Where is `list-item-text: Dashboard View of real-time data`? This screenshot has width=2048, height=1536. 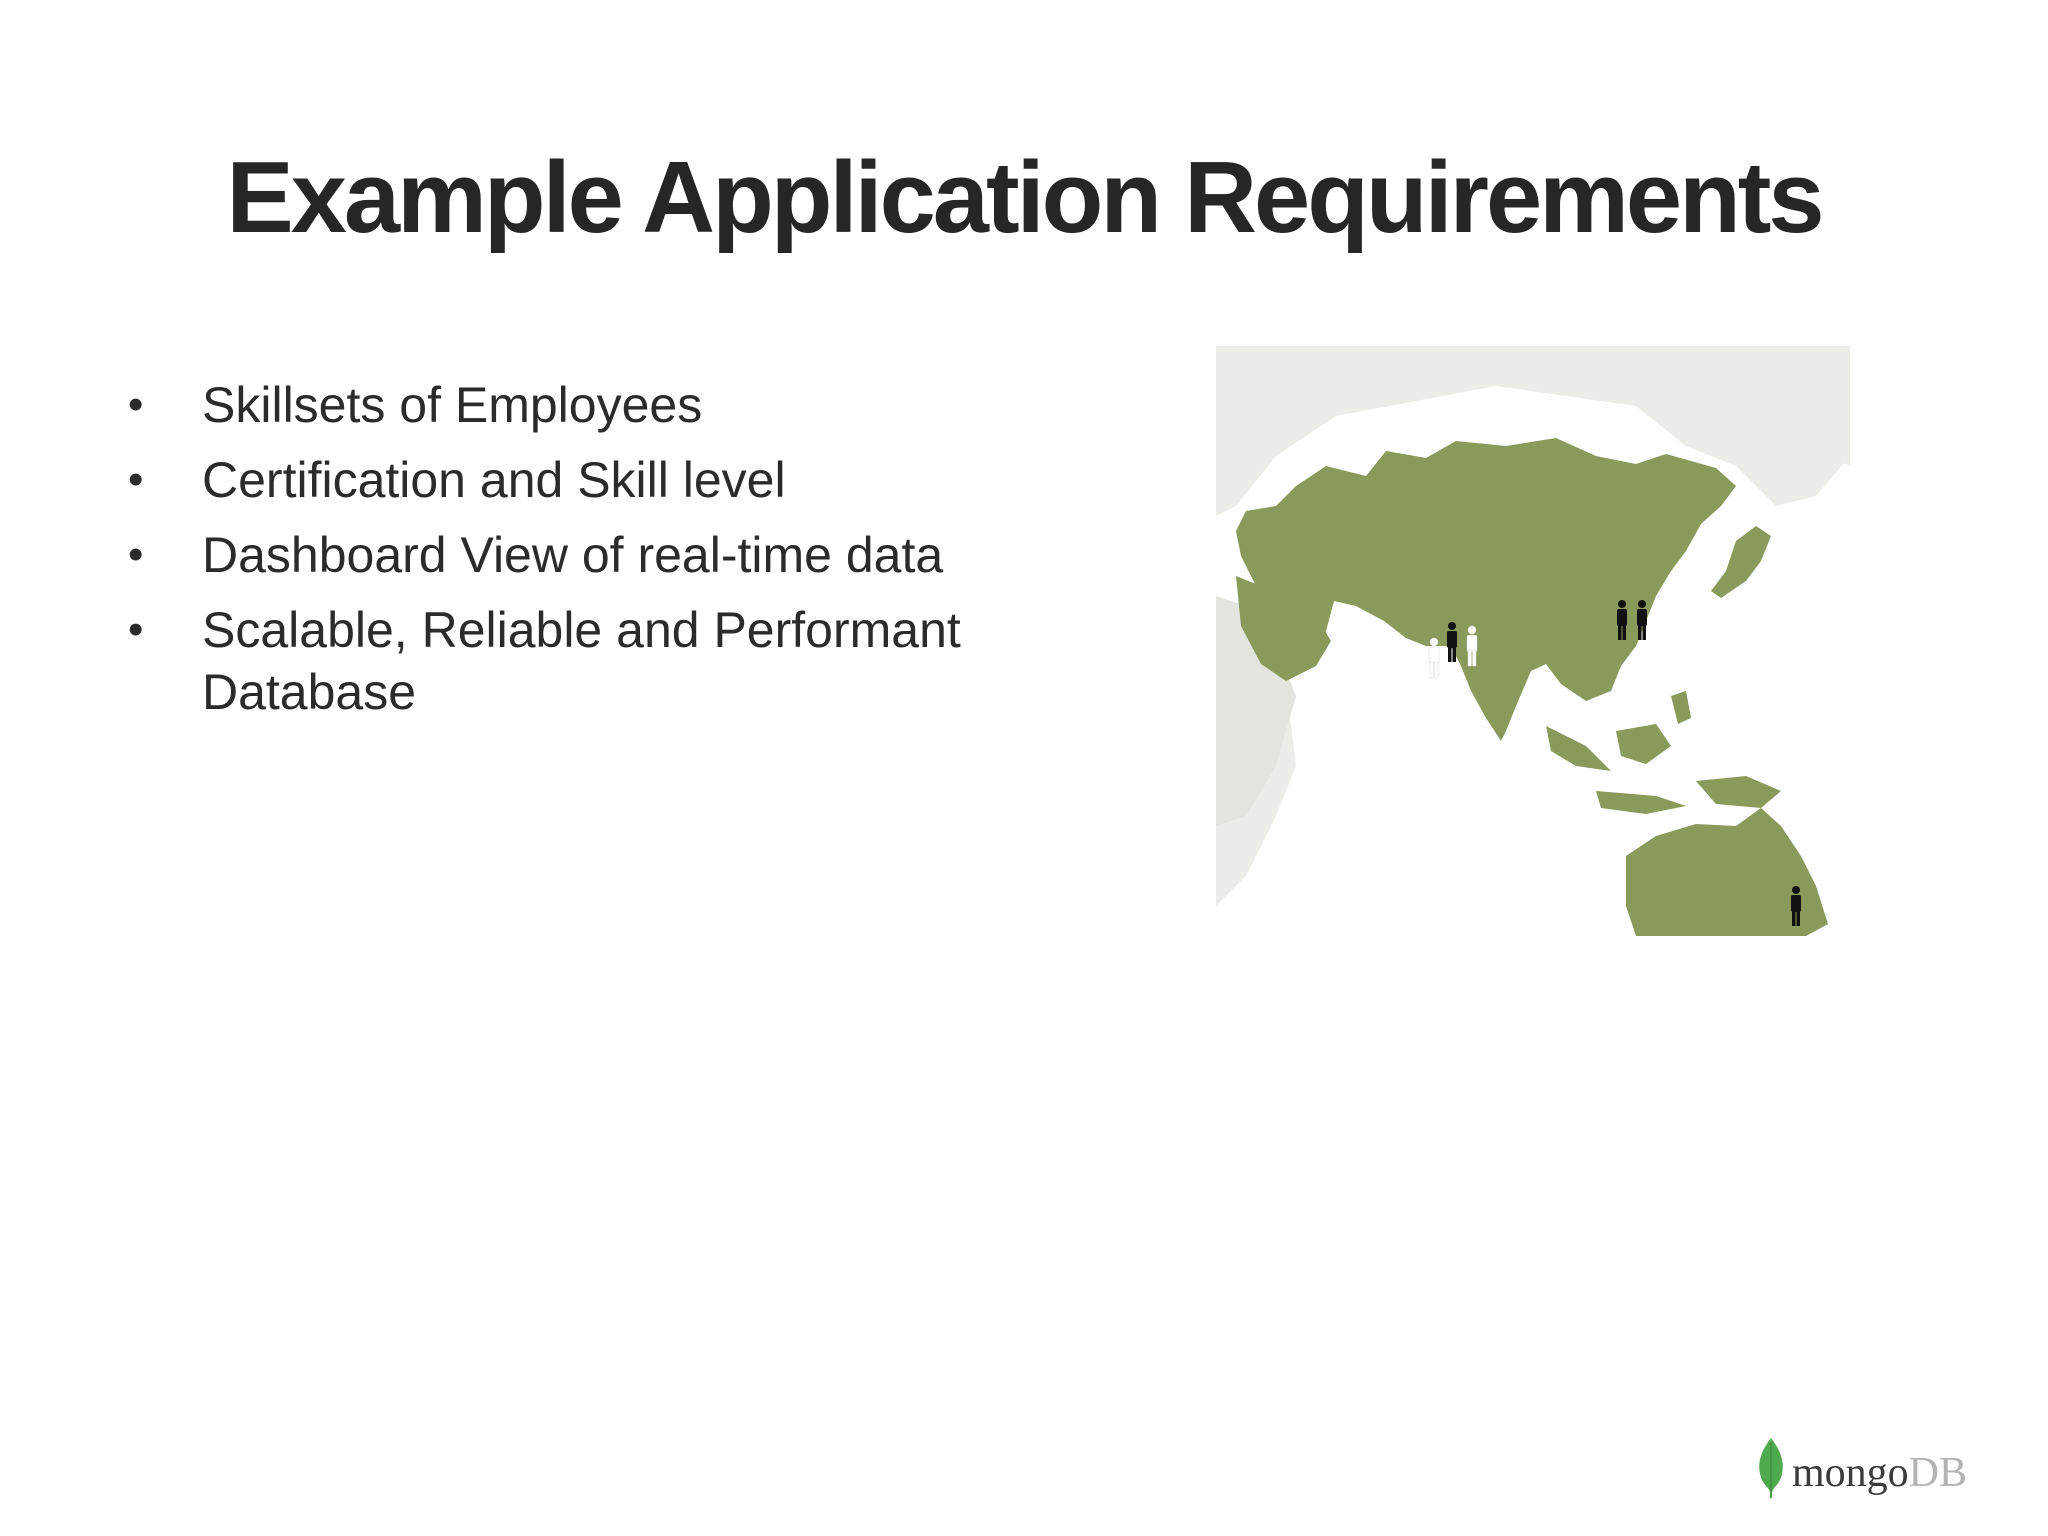
list-item-text: Dashboard View of real-time data is located at coordinates (573, 555).